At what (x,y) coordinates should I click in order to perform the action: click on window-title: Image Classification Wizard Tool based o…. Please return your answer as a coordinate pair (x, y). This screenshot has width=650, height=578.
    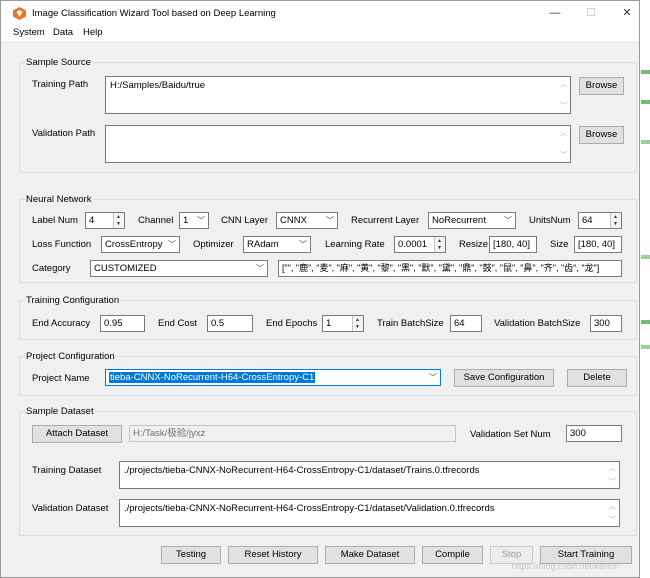
    Looking at the image, I should click on (154, 13).